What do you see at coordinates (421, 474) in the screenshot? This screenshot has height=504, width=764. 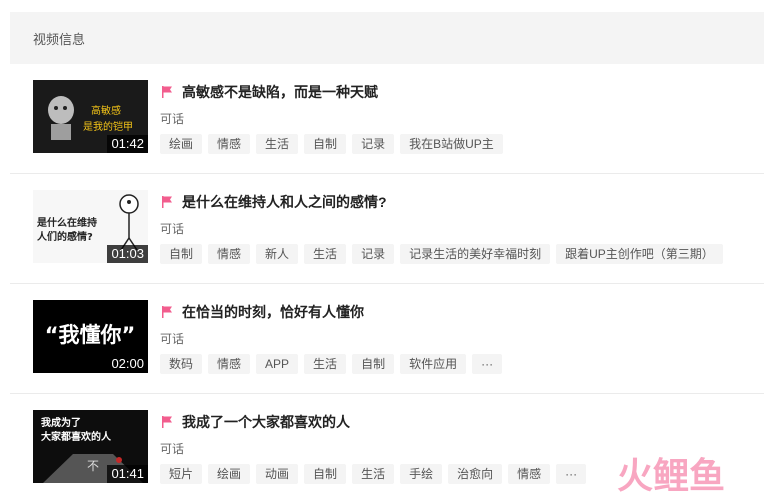 I see `tag: 手绘` at bounding box center [421, 474].